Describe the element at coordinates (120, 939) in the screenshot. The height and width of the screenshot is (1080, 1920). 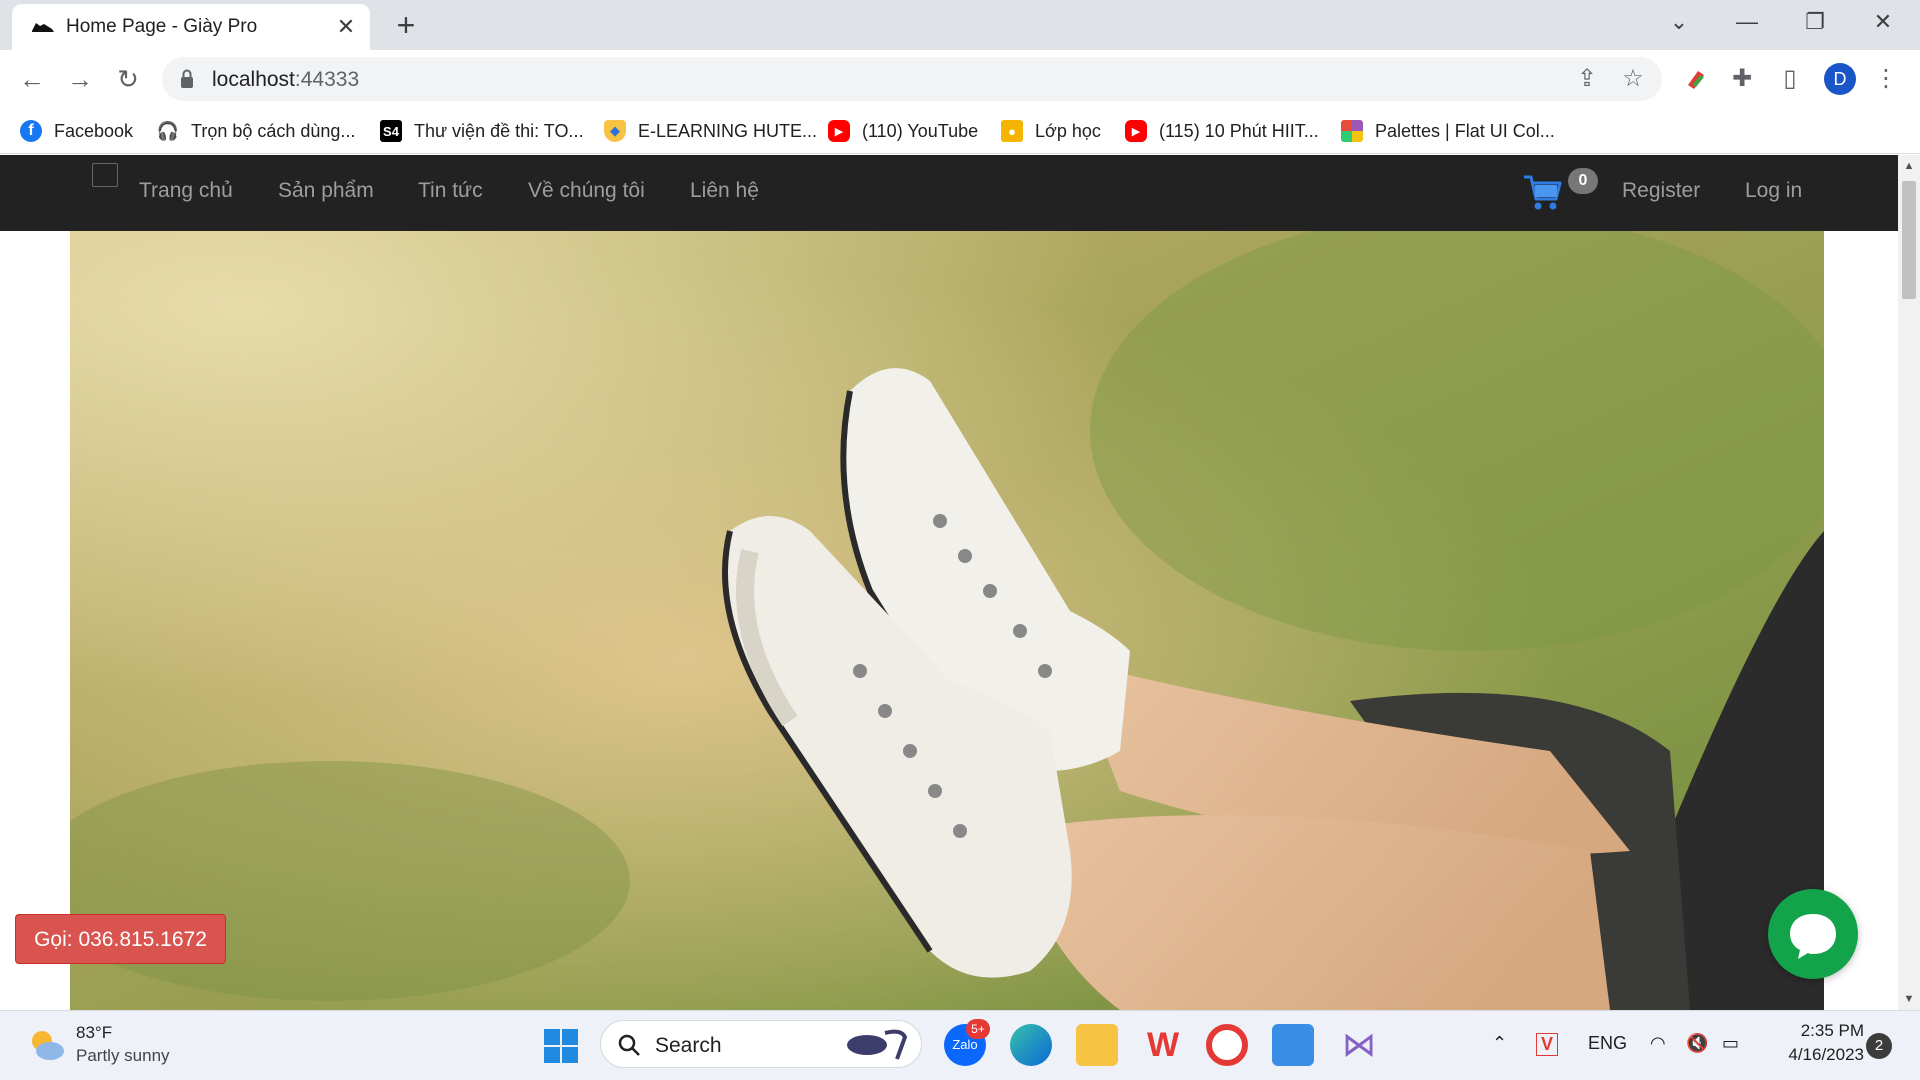
I see `call-hotline-button: Gọi: 036.815.1672` at that location.